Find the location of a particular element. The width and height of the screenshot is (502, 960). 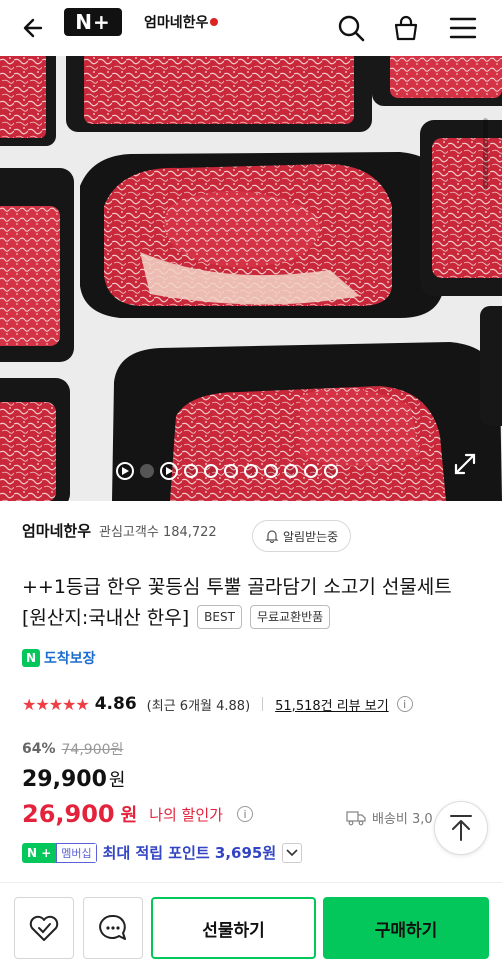

store-logo-text: 엄마네한우 is located at coordinates (176, 23).